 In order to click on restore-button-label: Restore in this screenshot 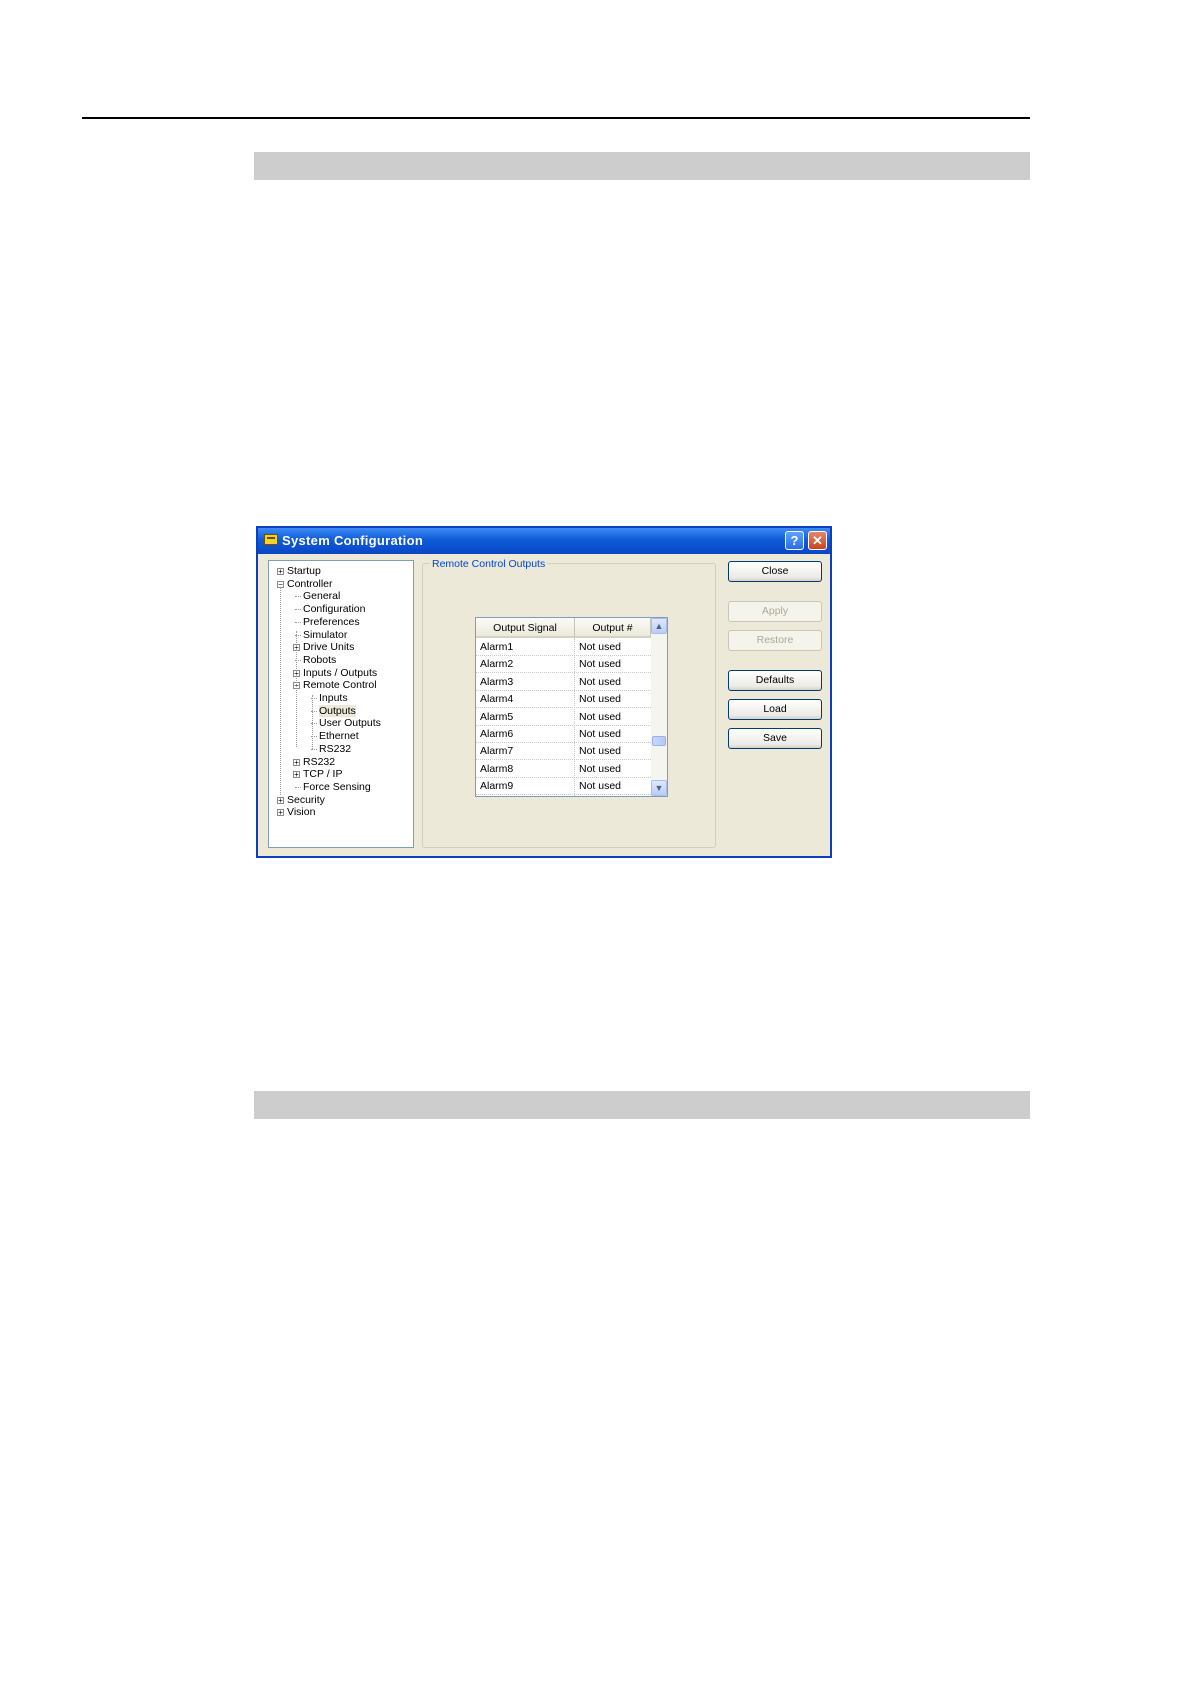, I will do `click(775, 640)`.